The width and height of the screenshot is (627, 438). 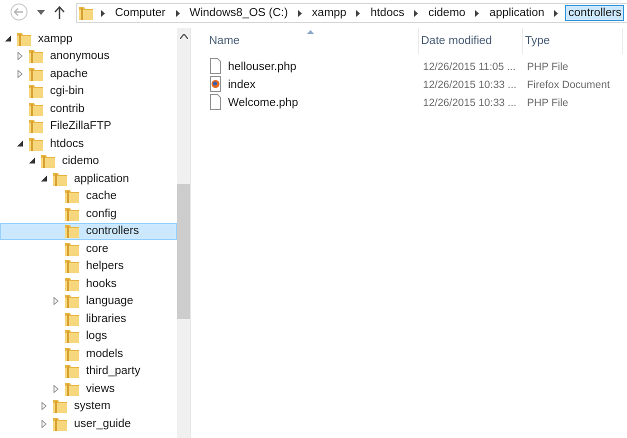 I want to click on tree-item: views, so click(x=100, y=388).